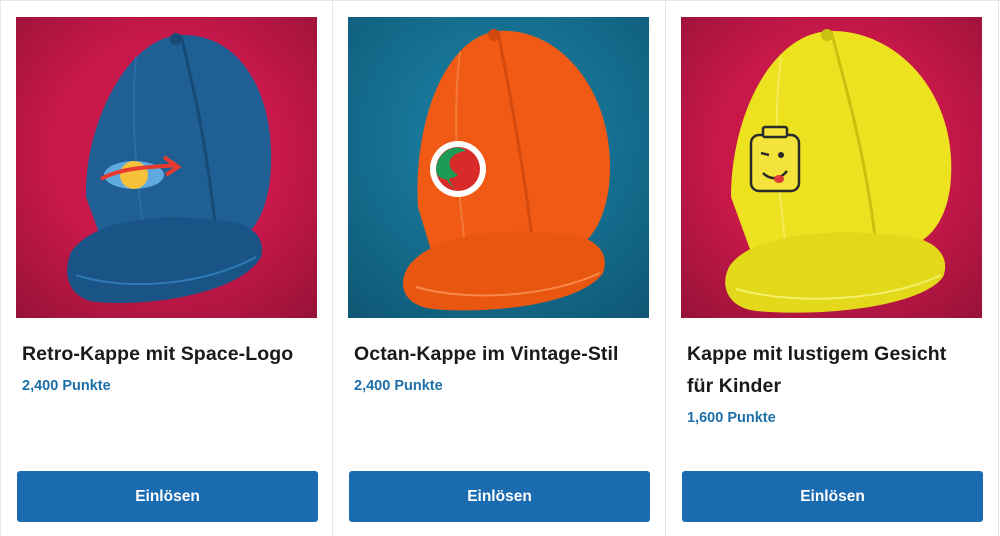  I want to click on product-points: 1,600 Punkte, so click(731, 418).